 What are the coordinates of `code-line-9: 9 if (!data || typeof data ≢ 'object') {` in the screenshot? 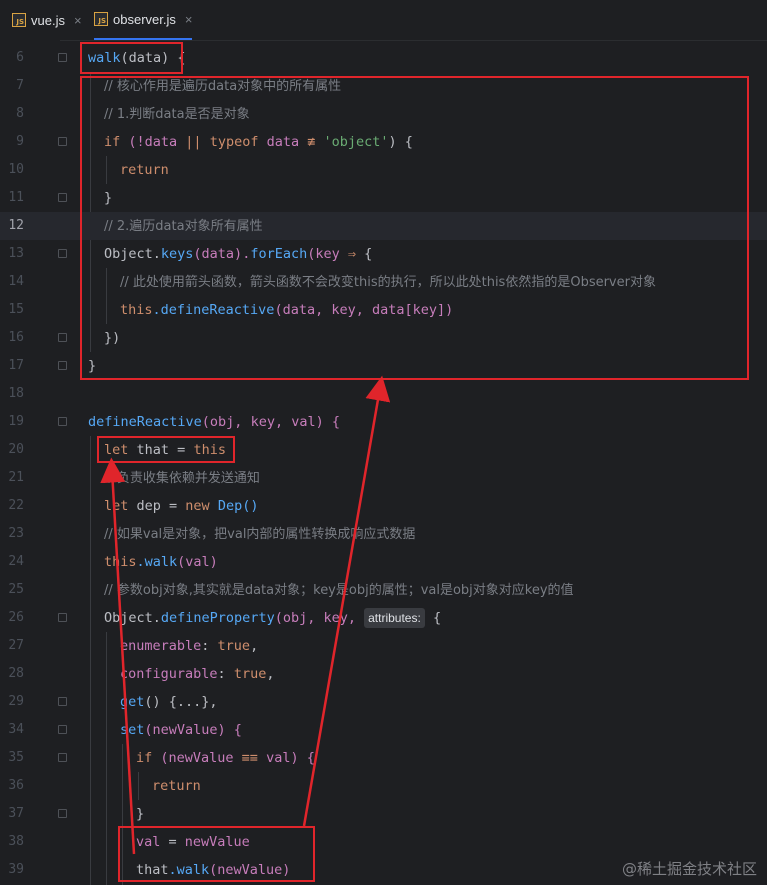 It's located at (383, 142).